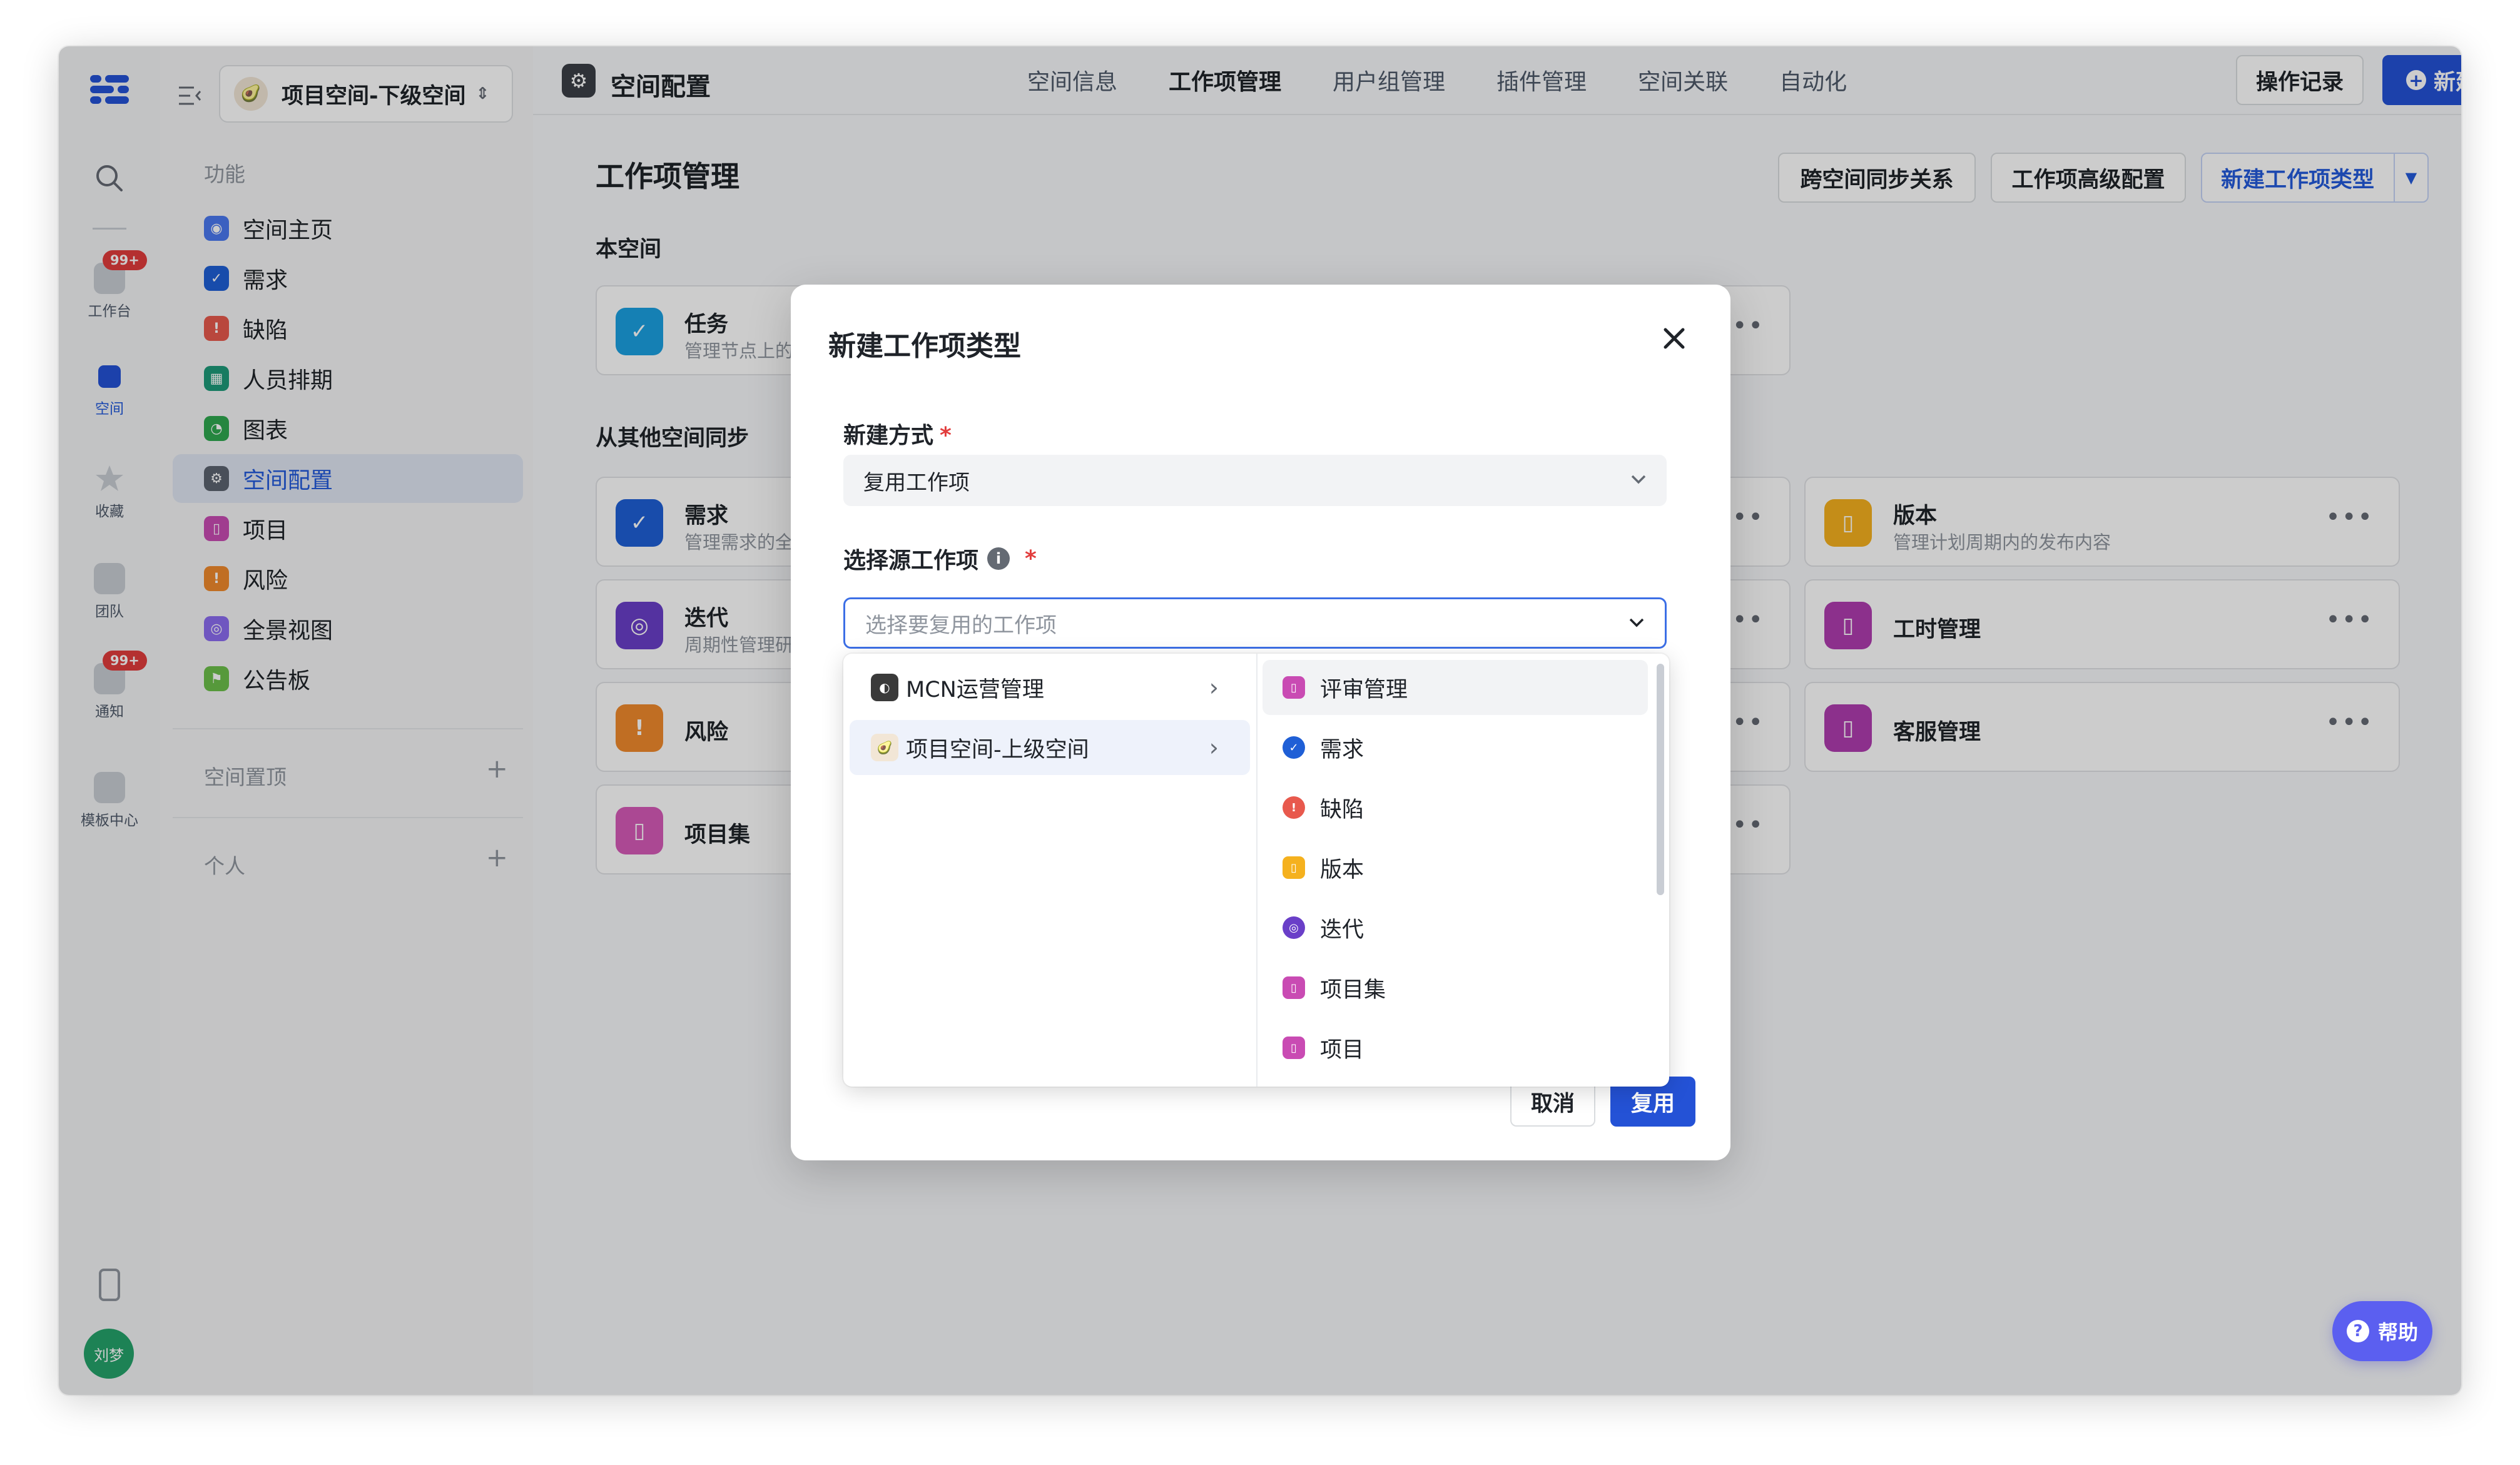  I want to click on work-item-option: ▯ 评审管理, so click(1455, 687).